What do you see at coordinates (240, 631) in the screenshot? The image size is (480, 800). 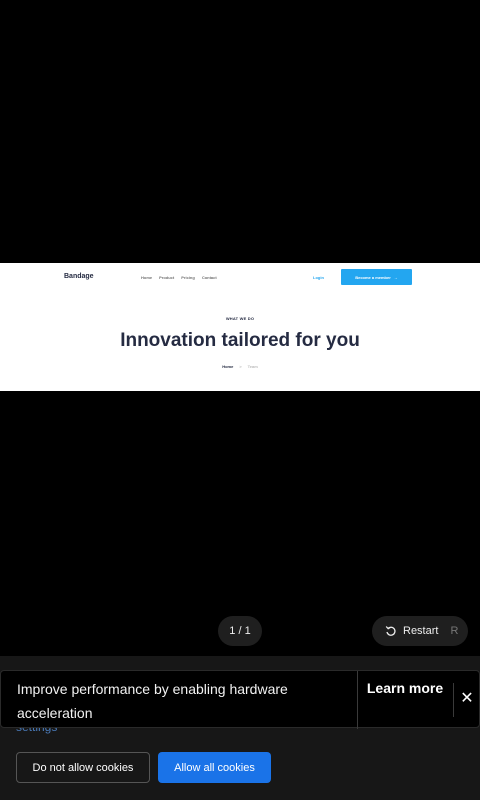 I see `slide-counter: 1 / 1` at bounding box center [240, 631].